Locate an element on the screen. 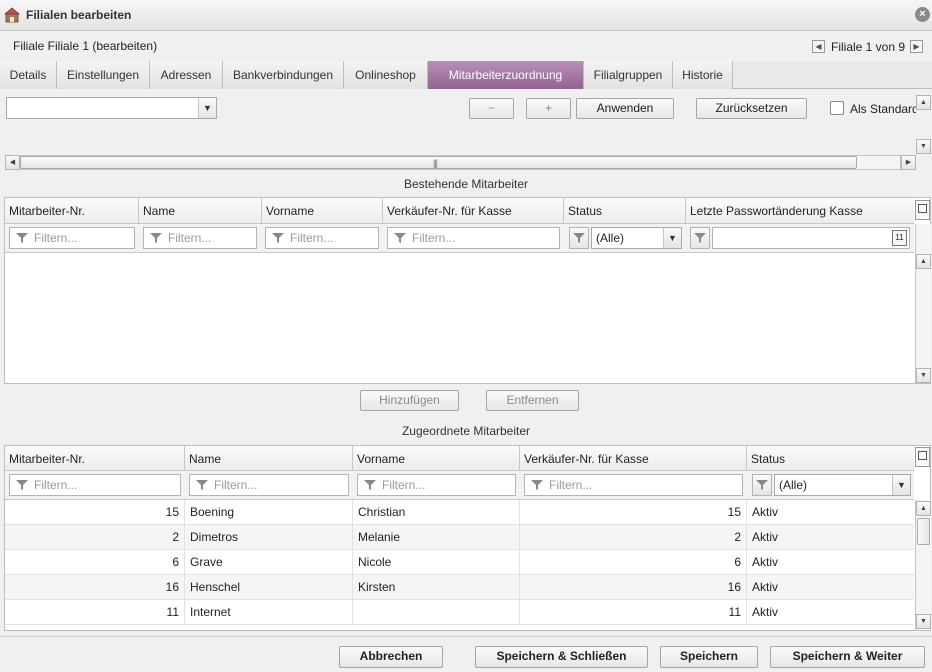  cell-name: Boening is located at coordinates (269, 512).